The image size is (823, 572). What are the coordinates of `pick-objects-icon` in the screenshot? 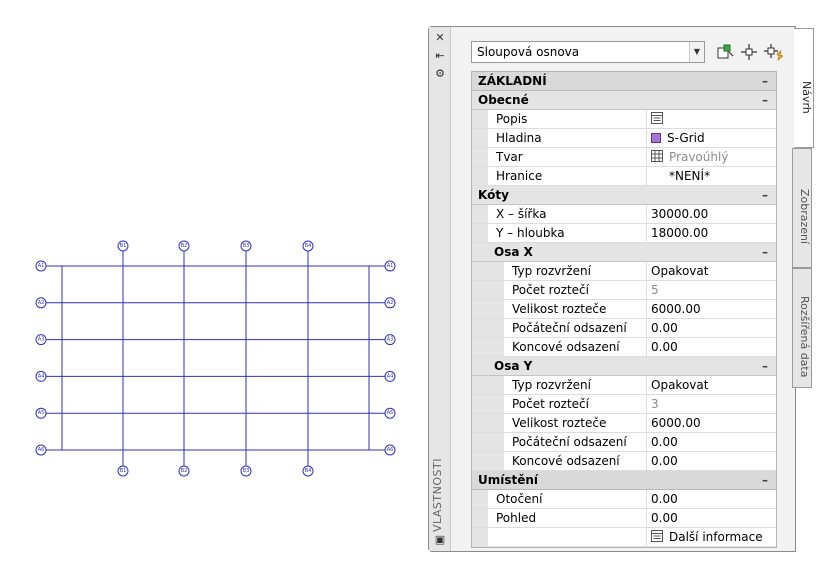 It's located at (749, 52).